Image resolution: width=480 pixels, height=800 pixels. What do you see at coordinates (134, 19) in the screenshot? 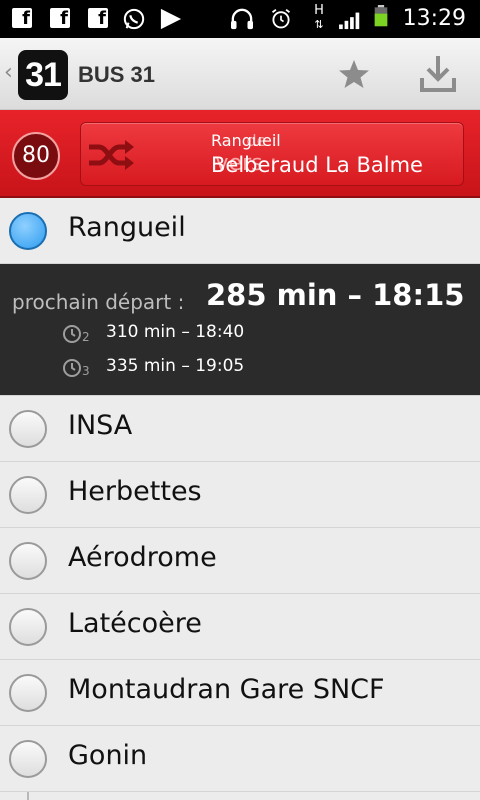
I see `whatsapp-icon` at bounding box center [134, 19].